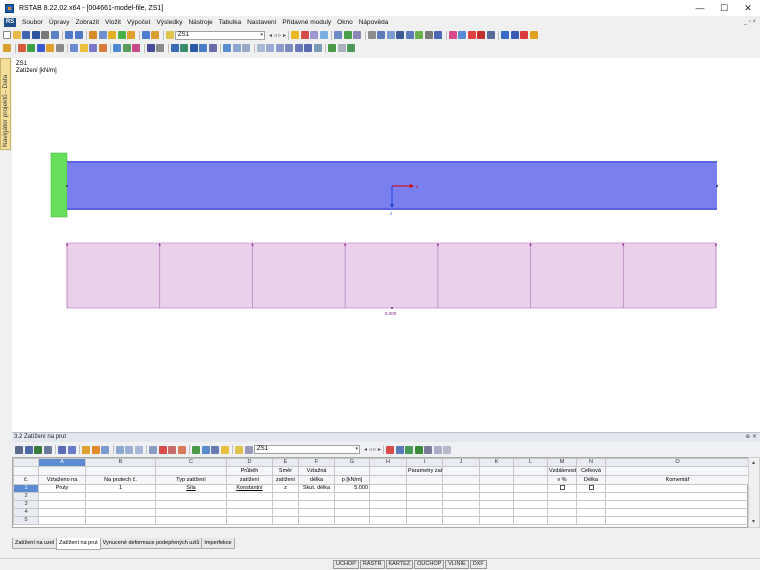 This screenshot has width=760, height=570. I want to click on table-cell: Skut. délka, so click(316, 488).